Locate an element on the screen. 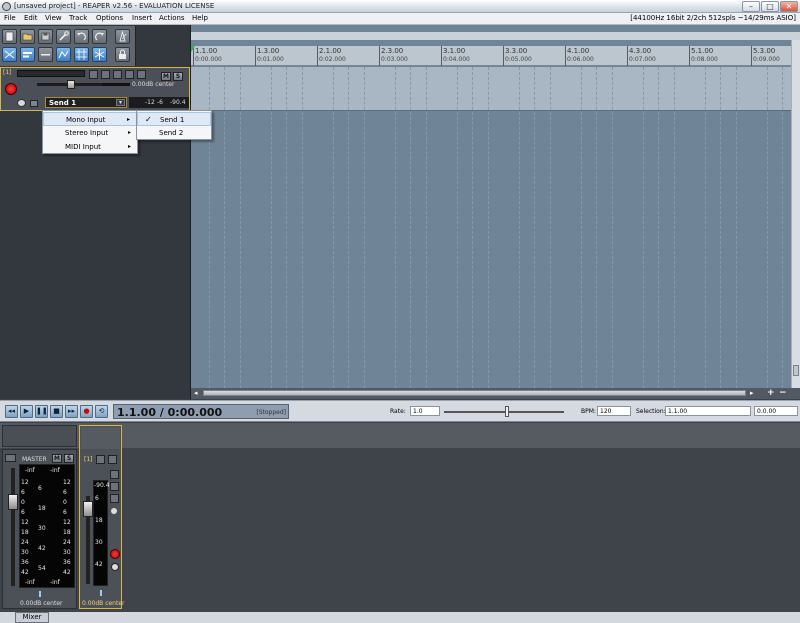 The height and width of the screenshot is (623, 800). mixer-track-solo-button is located at coordinates (112, 459).